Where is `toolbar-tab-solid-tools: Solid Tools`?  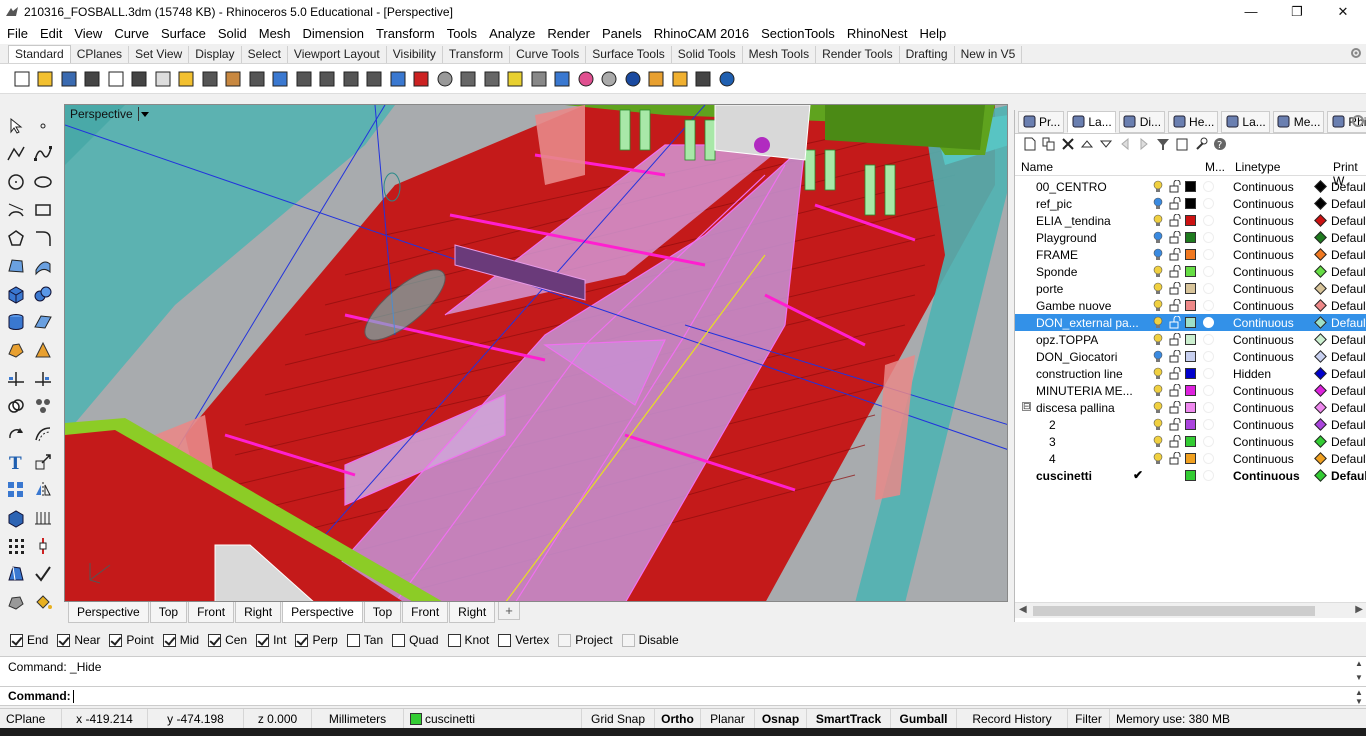
toolbar-tab-solid-tools: Solid Tools is located at coordinates (707, 54).